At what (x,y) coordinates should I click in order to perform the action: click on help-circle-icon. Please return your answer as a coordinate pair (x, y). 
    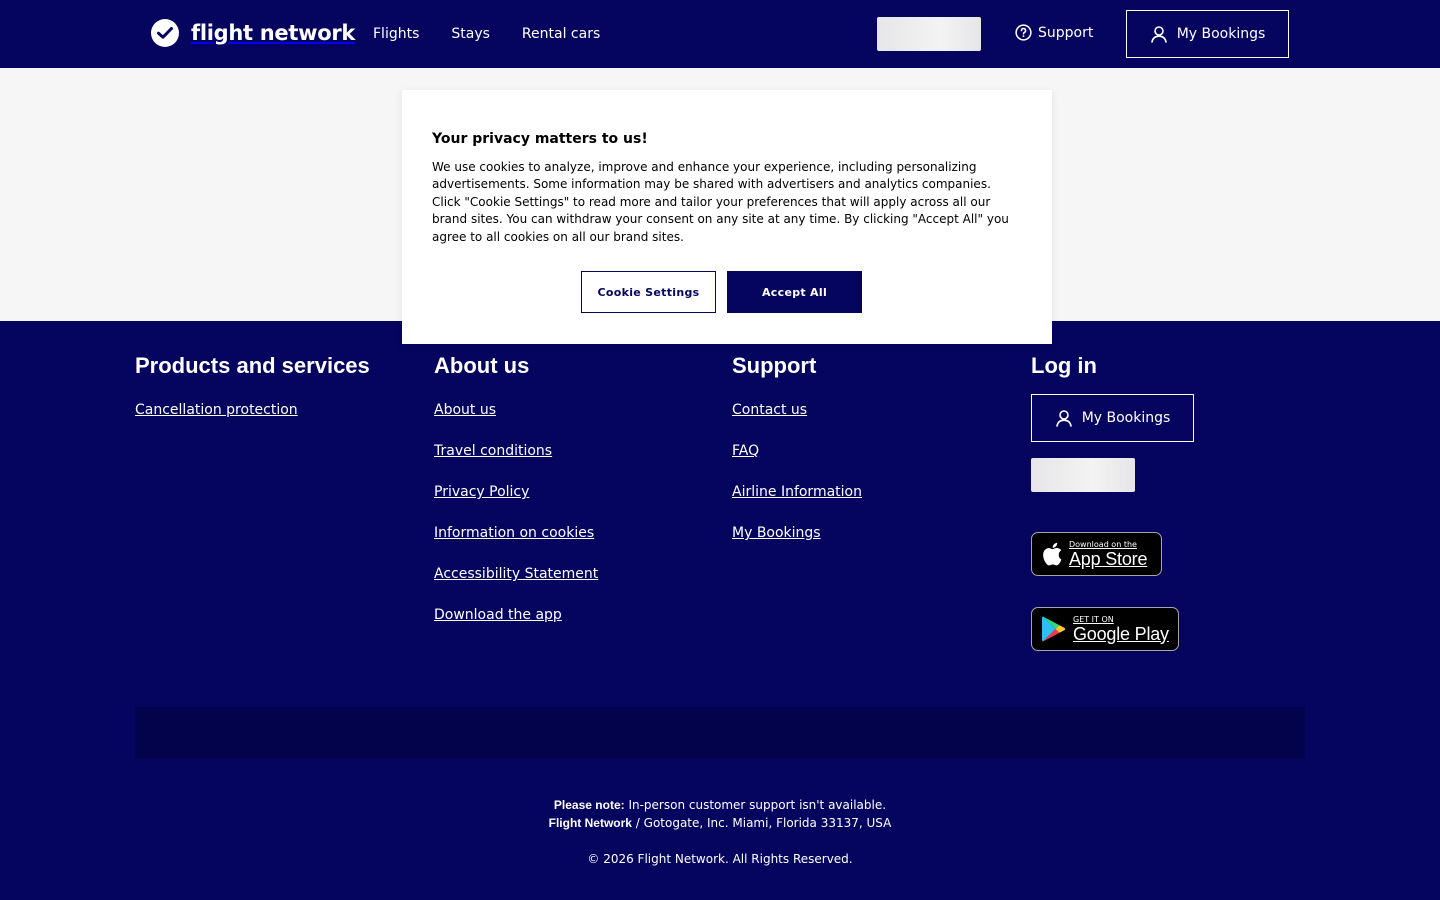
    Looking at the image, I should click on (1023, 32).